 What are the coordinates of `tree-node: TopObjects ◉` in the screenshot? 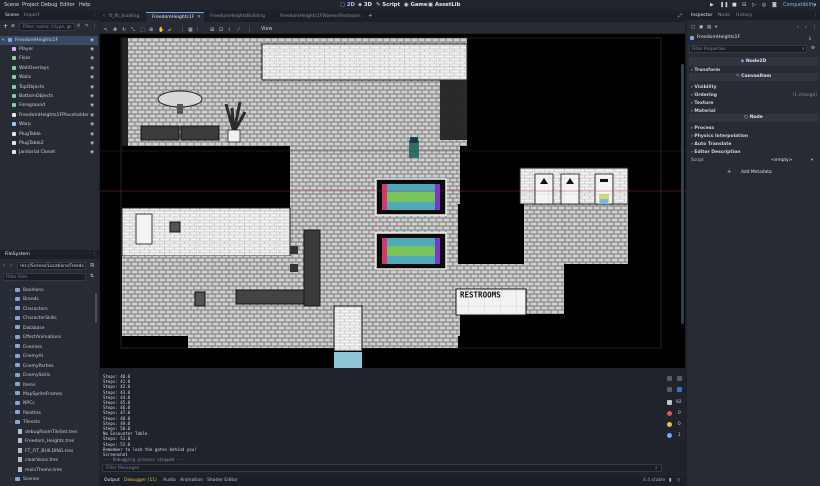 It's located at (49, 87).